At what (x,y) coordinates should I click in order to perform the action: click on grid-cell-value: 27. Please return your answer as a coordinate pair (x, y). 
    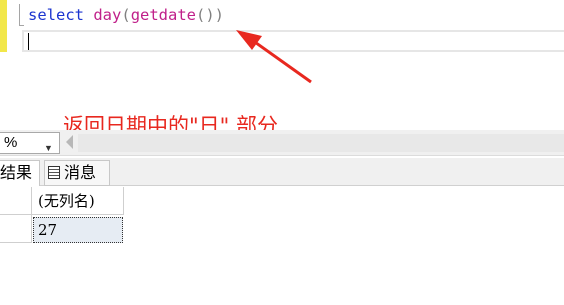
    Looking at the image, I should click on (78, 230).